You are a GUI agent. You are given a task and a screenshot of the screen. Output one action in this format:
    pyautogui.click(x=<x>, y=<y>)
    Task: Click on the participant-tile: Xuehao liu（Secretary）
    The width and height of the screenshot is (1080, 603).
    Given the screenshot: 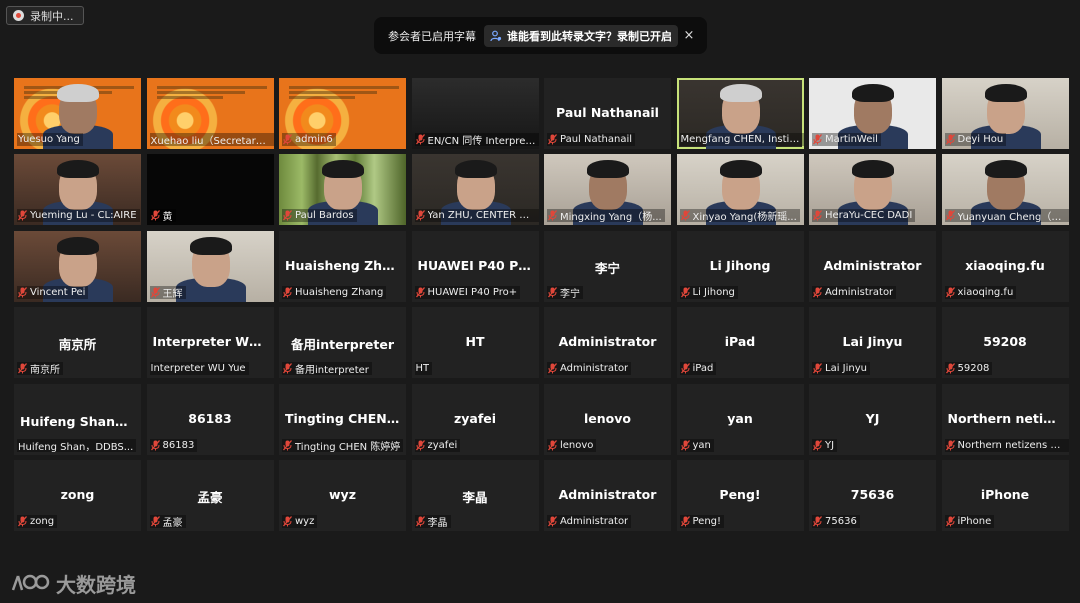 What is the action you would take?
    pyautogui.click(x=210, y=113)
    